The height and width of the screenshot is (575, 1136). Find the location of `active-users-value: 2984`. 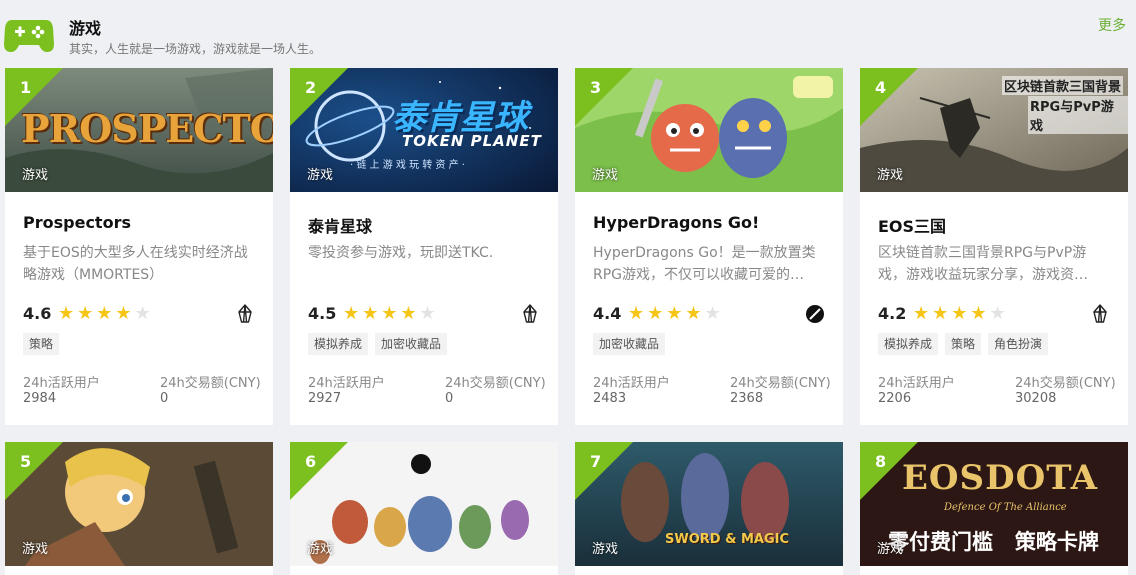

active-users-value: 2984 is located at coordinates (40, 398).